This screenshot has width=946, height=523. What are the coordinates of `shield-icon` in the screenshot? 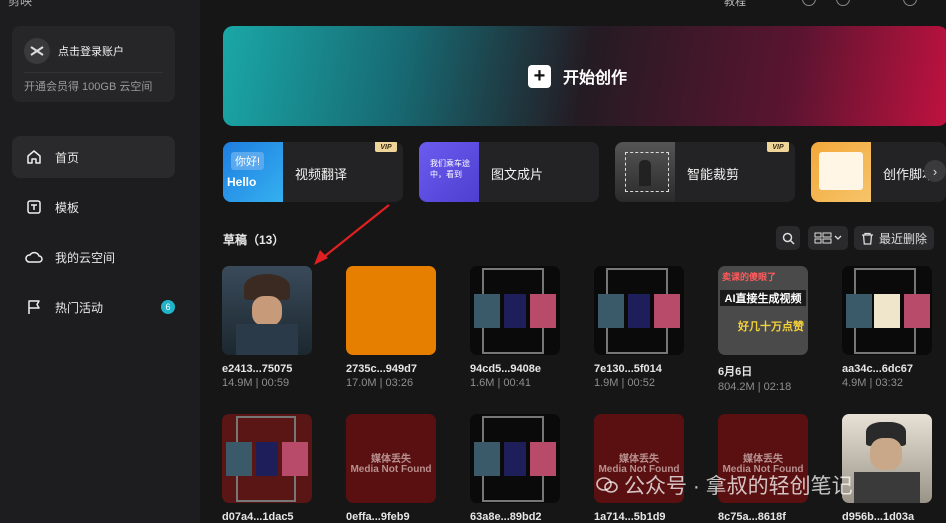 It's located at (843, 3).